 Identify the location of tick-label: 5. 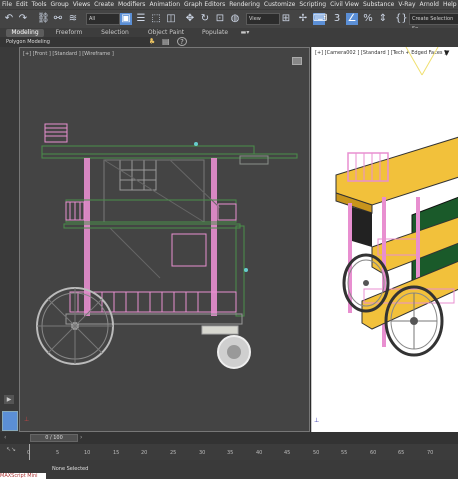
(58, 453).